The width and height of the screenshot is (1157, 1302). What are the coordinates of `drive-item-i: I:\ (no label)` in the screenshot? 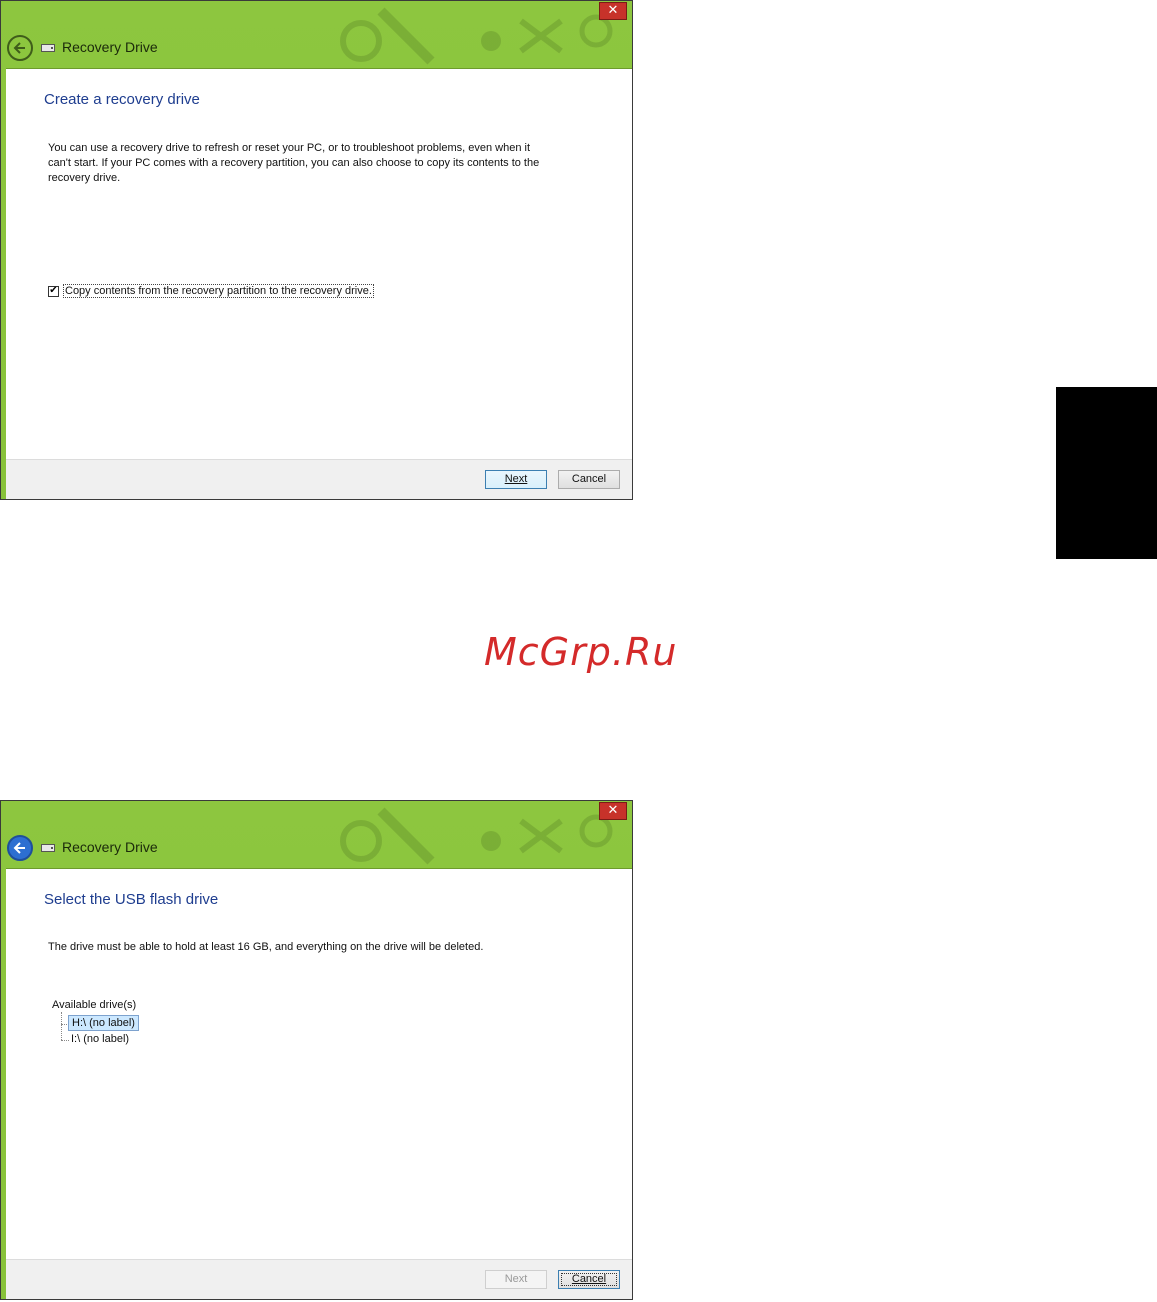 It's located at (100, 1039).